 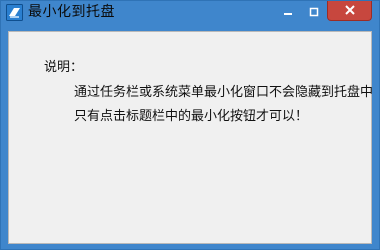 I want to click on maximize-icon, so click(x=314, y=11).